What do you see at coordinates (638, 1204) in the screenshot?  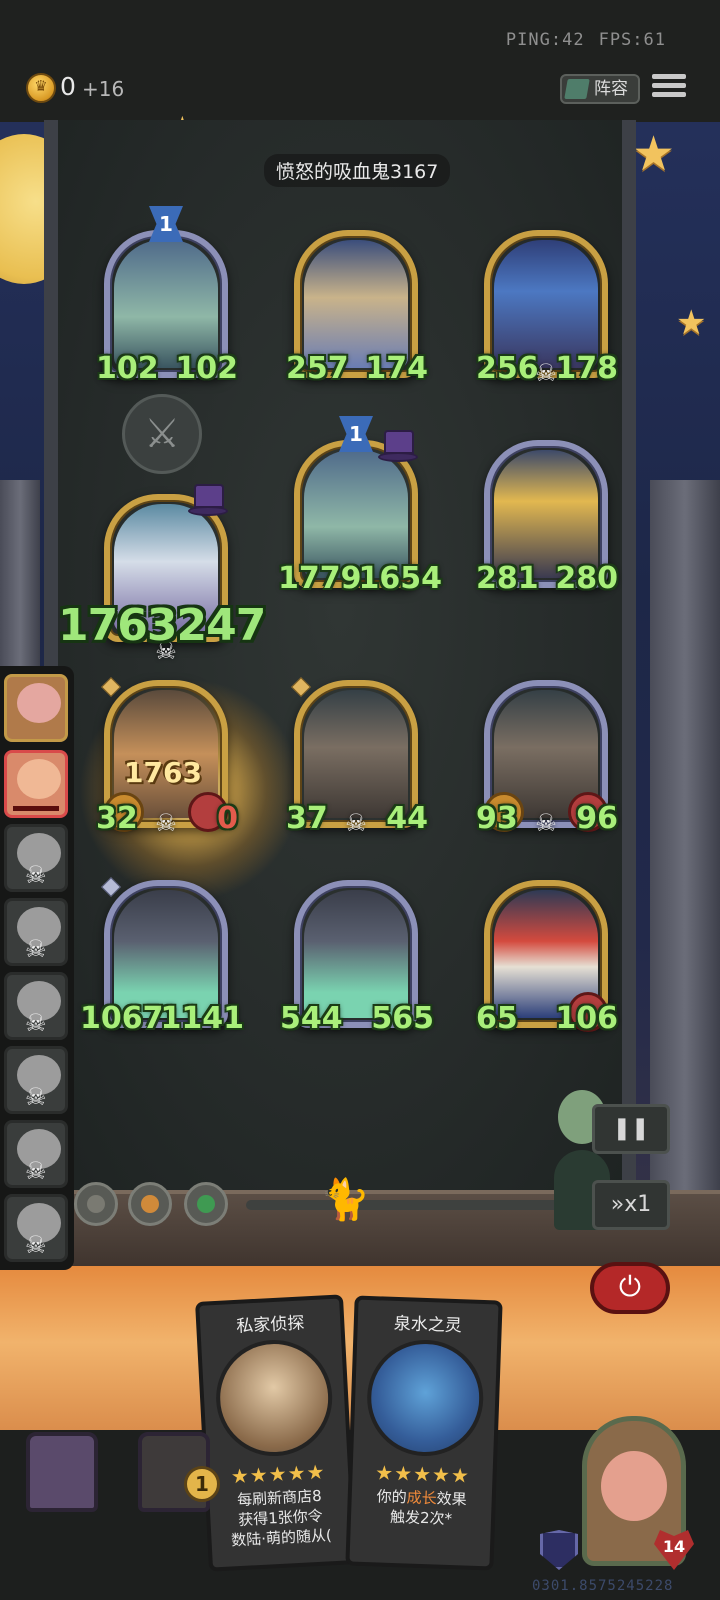 I see `speed-label: x1` at bounding box center [638, 1204].